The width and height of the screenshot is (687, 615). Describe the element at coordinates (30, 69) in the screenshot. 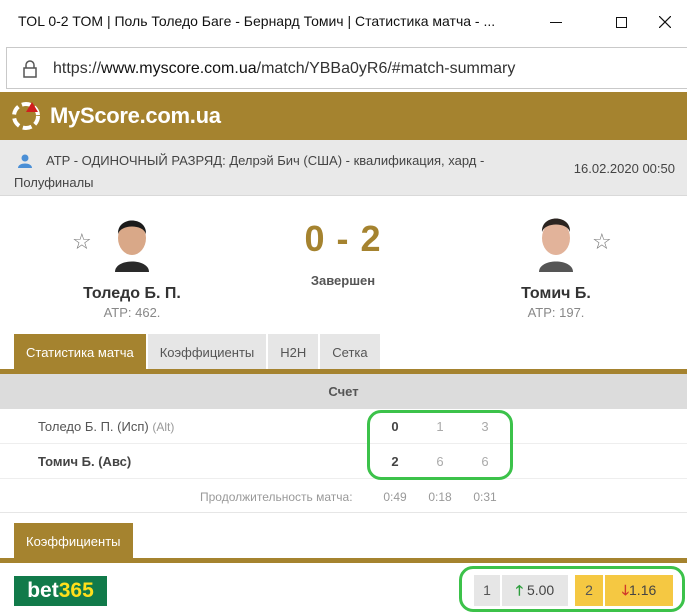

I see `lock-icon` at that location.